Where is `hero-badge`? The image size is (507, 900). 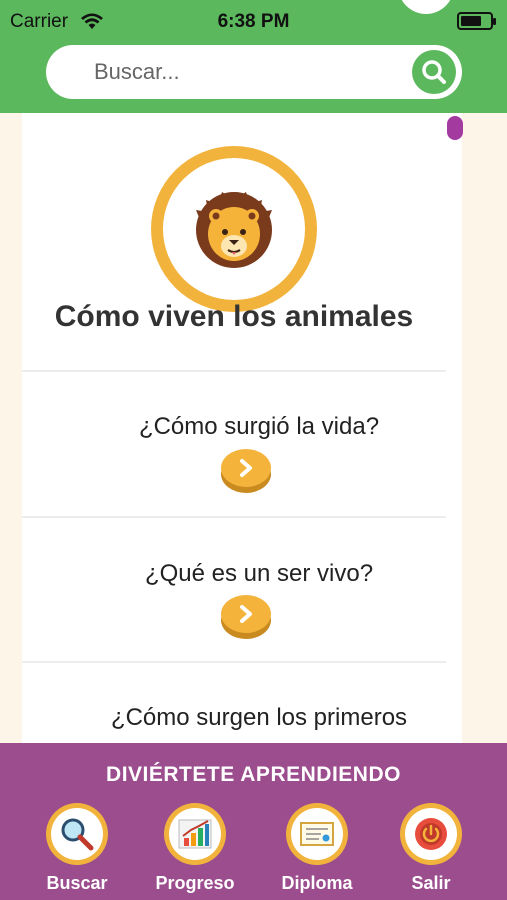
hero-badge is located at coordinates (234, 229).